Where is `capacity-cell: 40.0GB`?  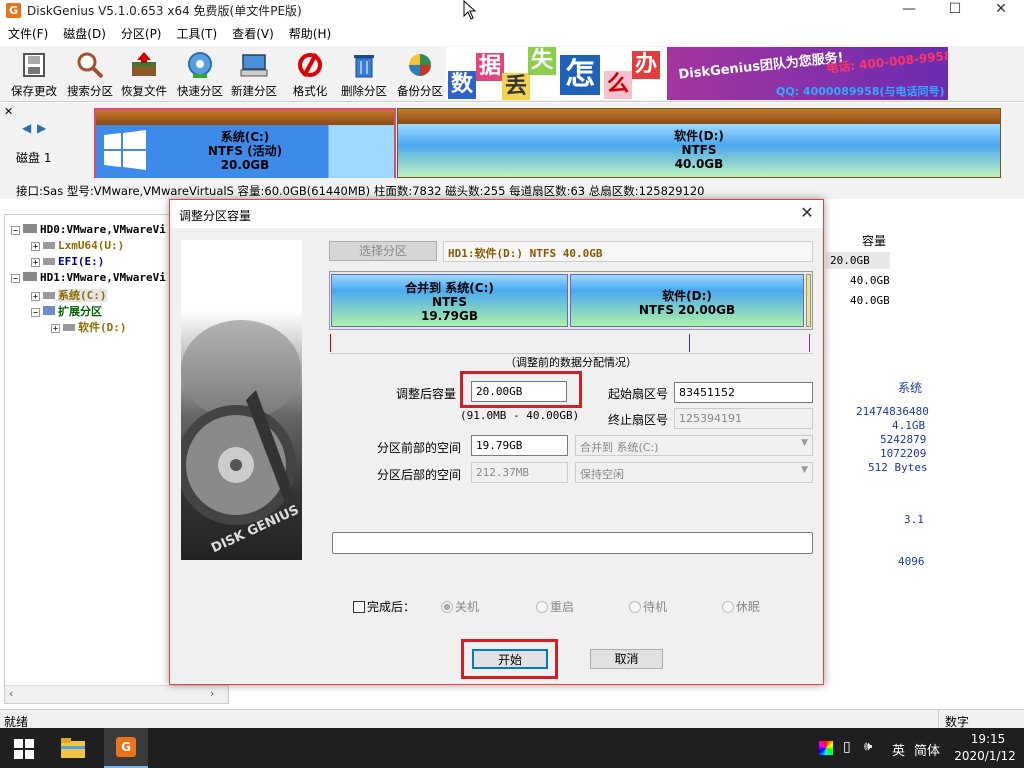 capacity-cell: 40.0GB is located at coordinates (870, 300).